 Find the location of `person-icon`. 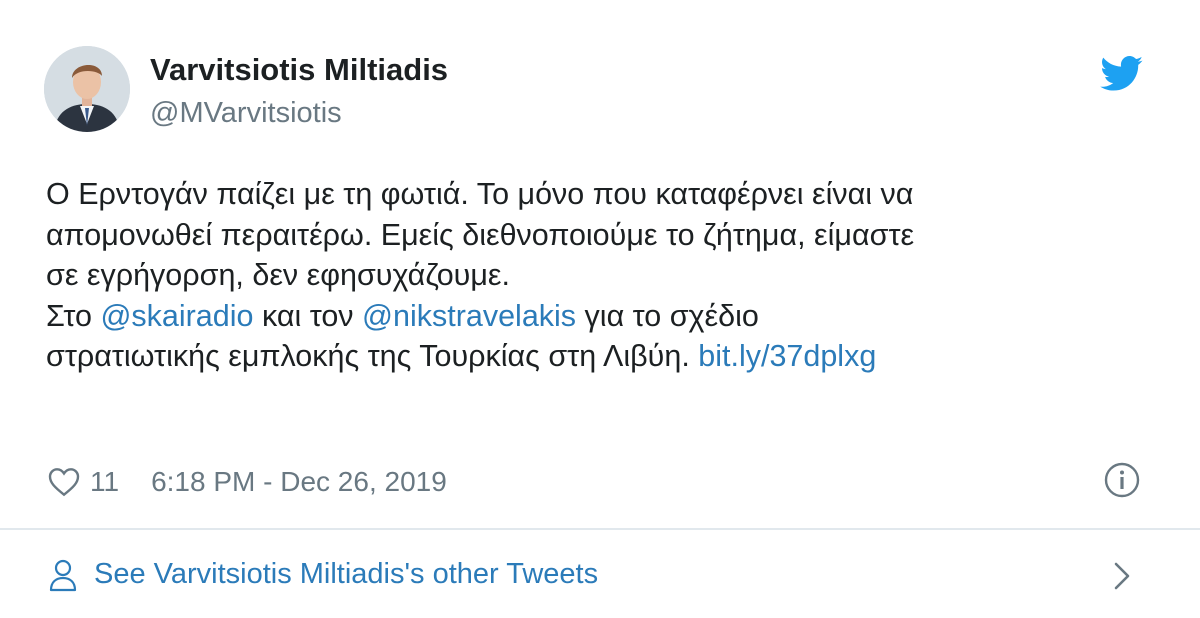

person-icon is located at coordinates (63, 575).